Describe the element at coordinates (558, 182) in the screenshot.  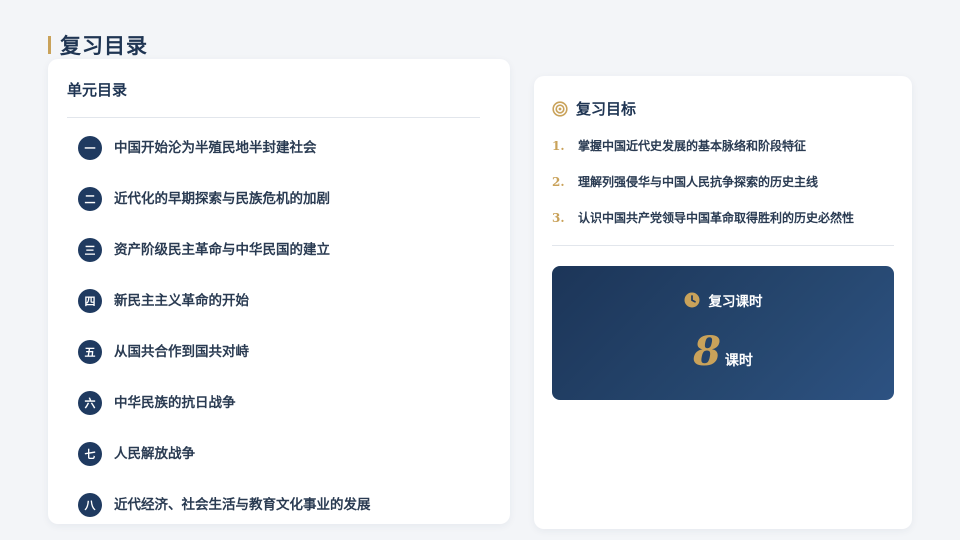
I see `goal-index: 2.` at that location.